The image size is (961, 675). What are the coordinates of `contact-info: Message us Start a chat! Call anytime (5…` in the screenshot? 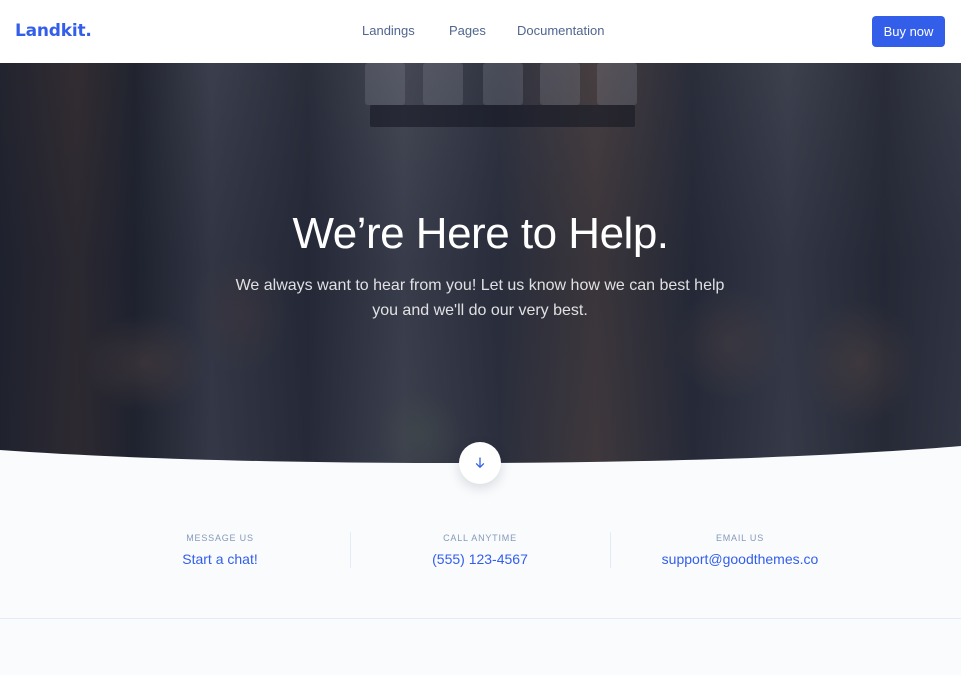 It's located at (480, 550).